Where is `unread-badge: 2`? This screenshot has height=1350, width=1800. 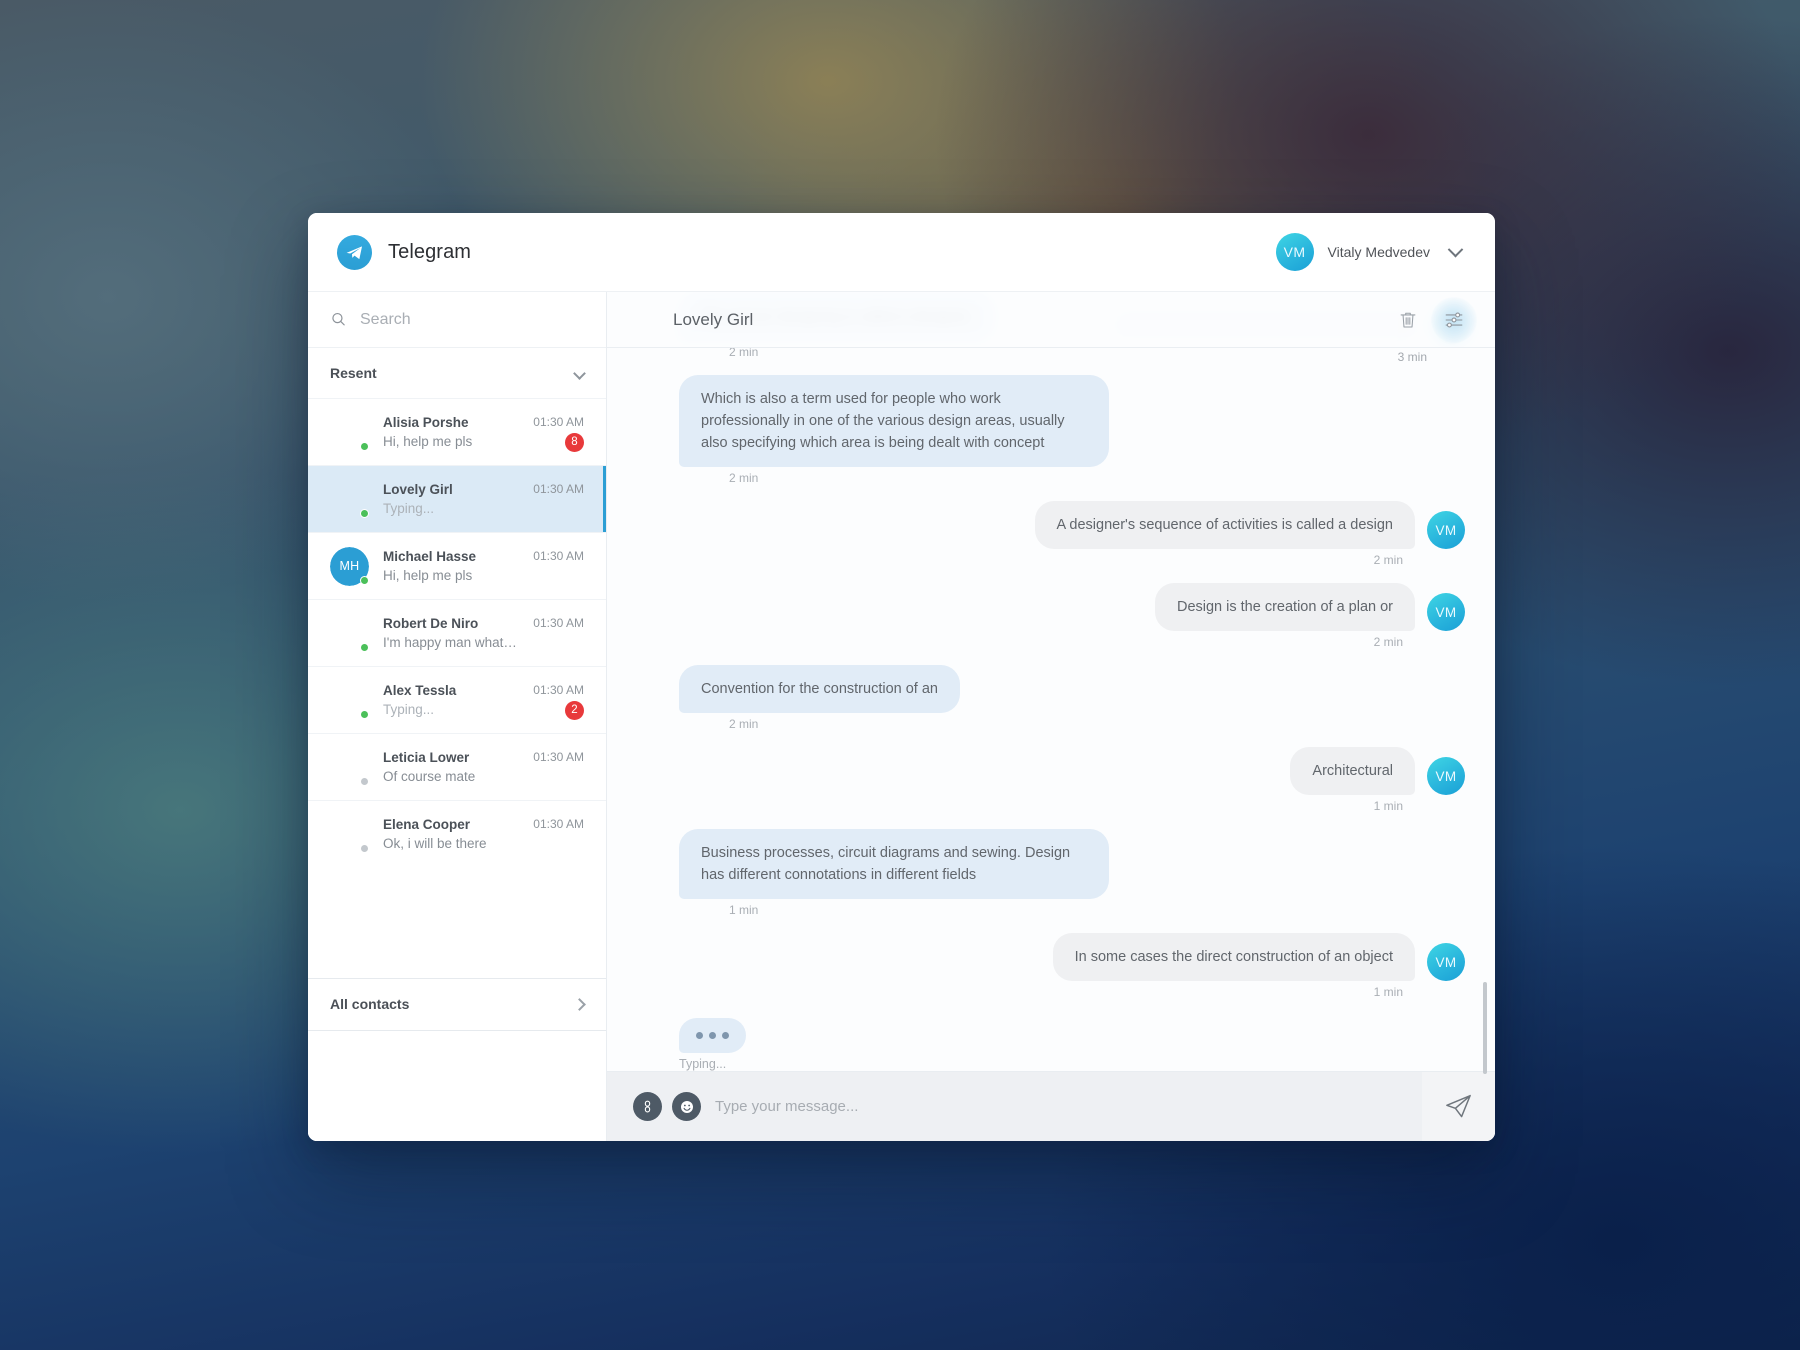
unread-badge: 2 is located at coordinates (574, 710).